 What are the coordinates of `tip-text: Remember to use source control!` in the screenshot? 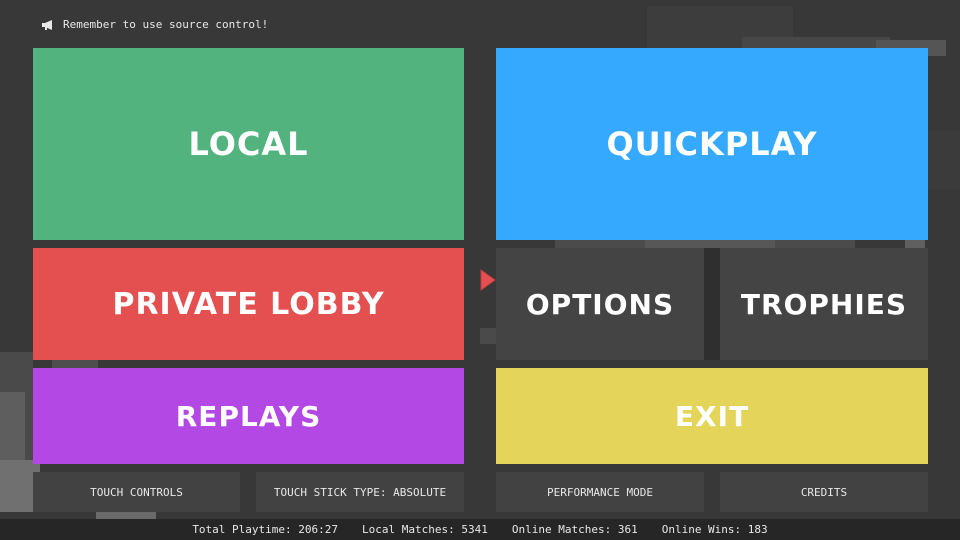 It's located at (166, 24).